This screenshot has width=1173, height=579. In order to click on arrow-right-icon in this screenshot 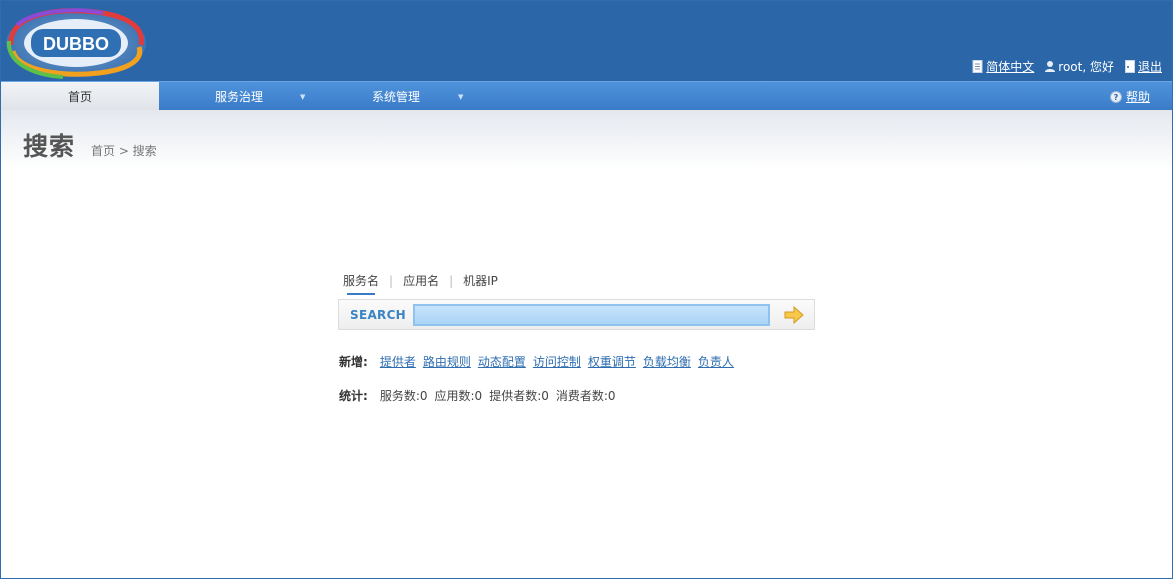, I will do `click(794, 315)`.